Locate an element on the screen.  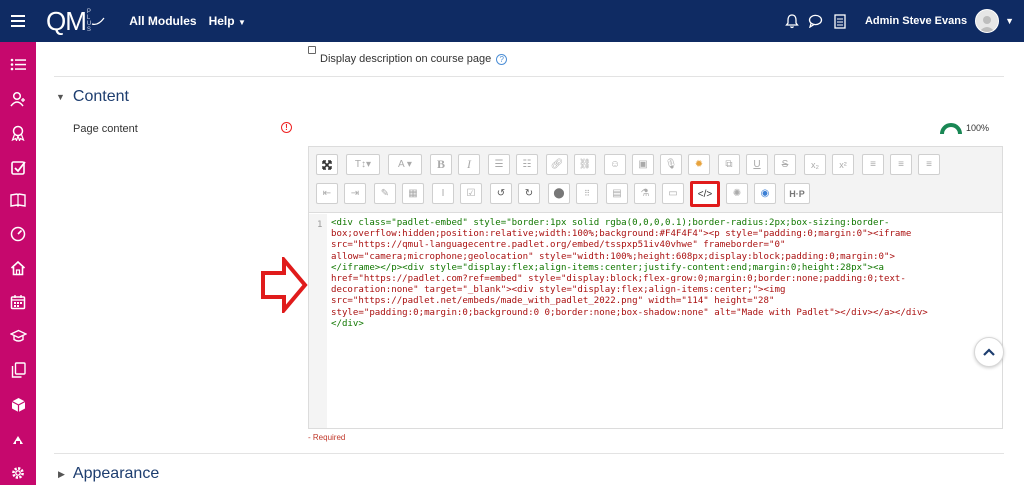
unlink-button: ⛓︎ is located at coordinates (585, 164).